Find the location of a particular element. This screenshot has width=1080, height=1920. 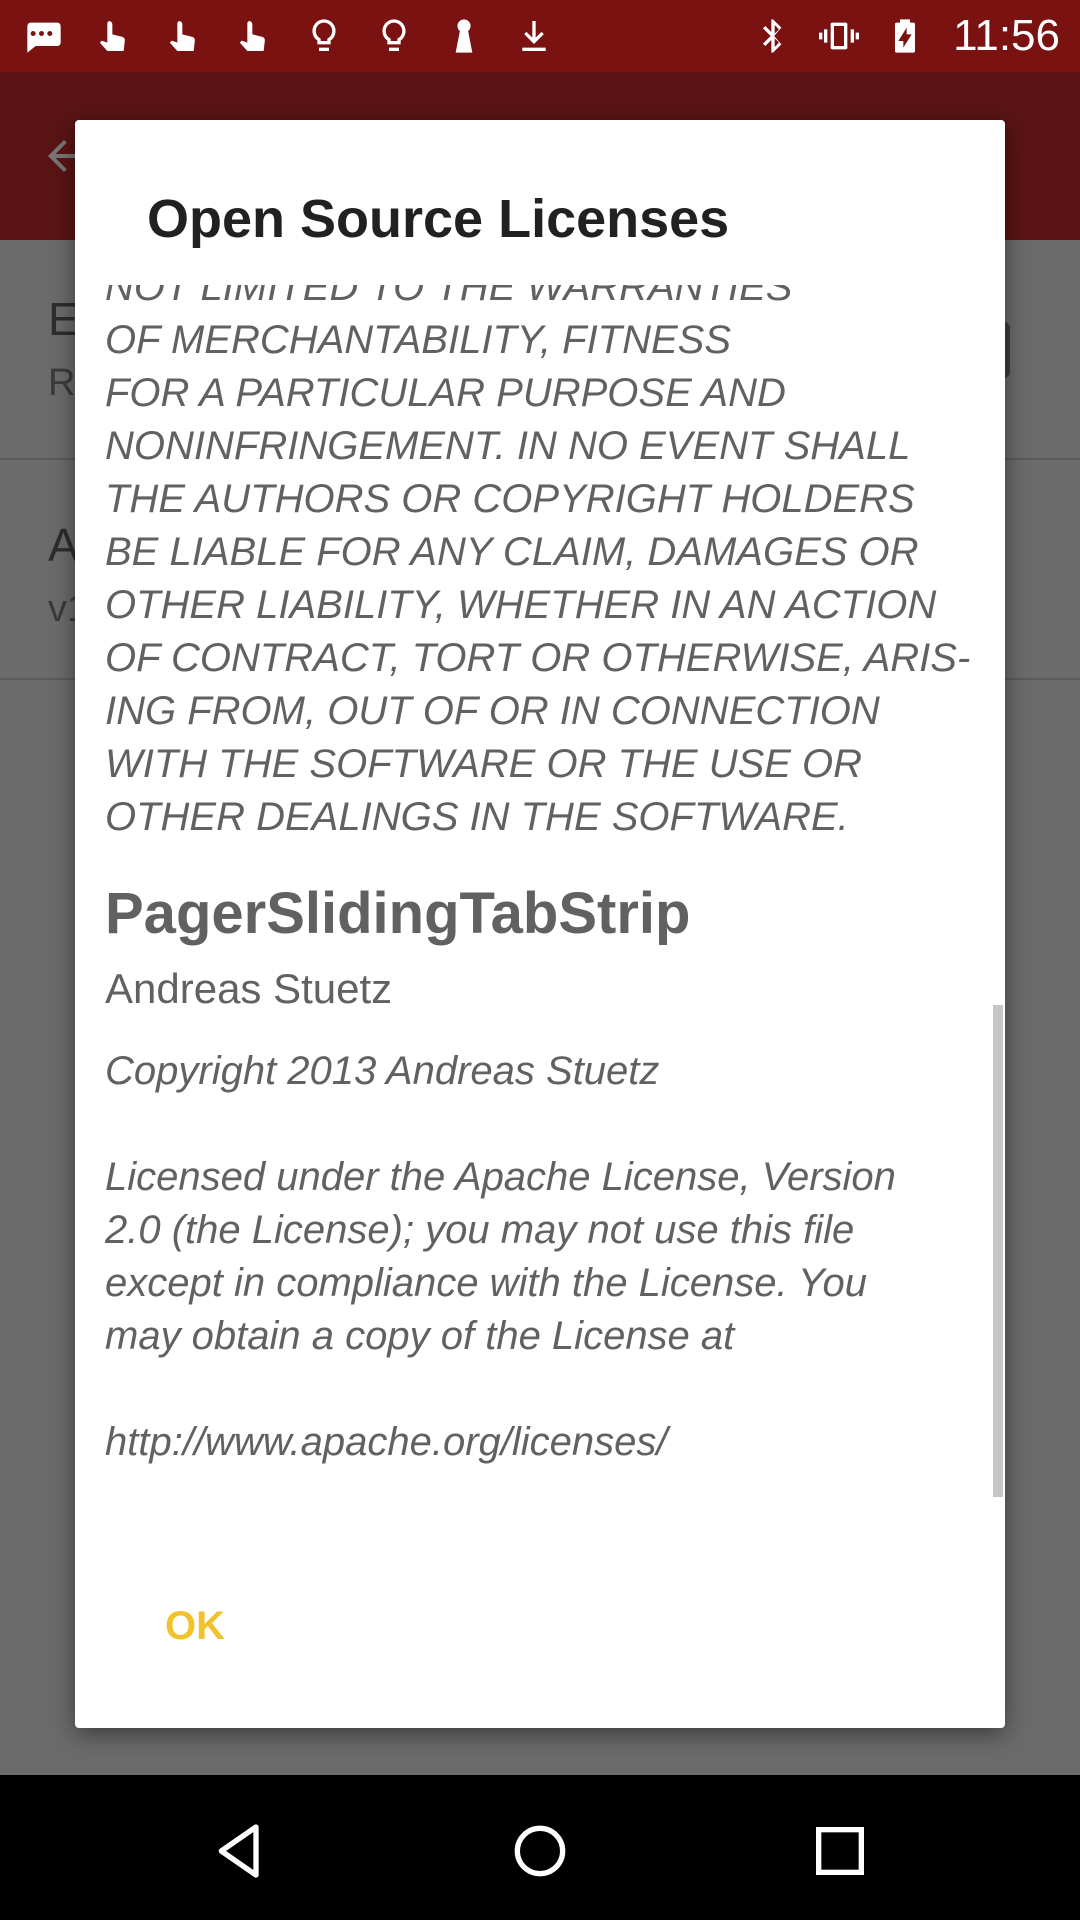

library-author: Andreas Stuetz is located at coordinates (249, 988).